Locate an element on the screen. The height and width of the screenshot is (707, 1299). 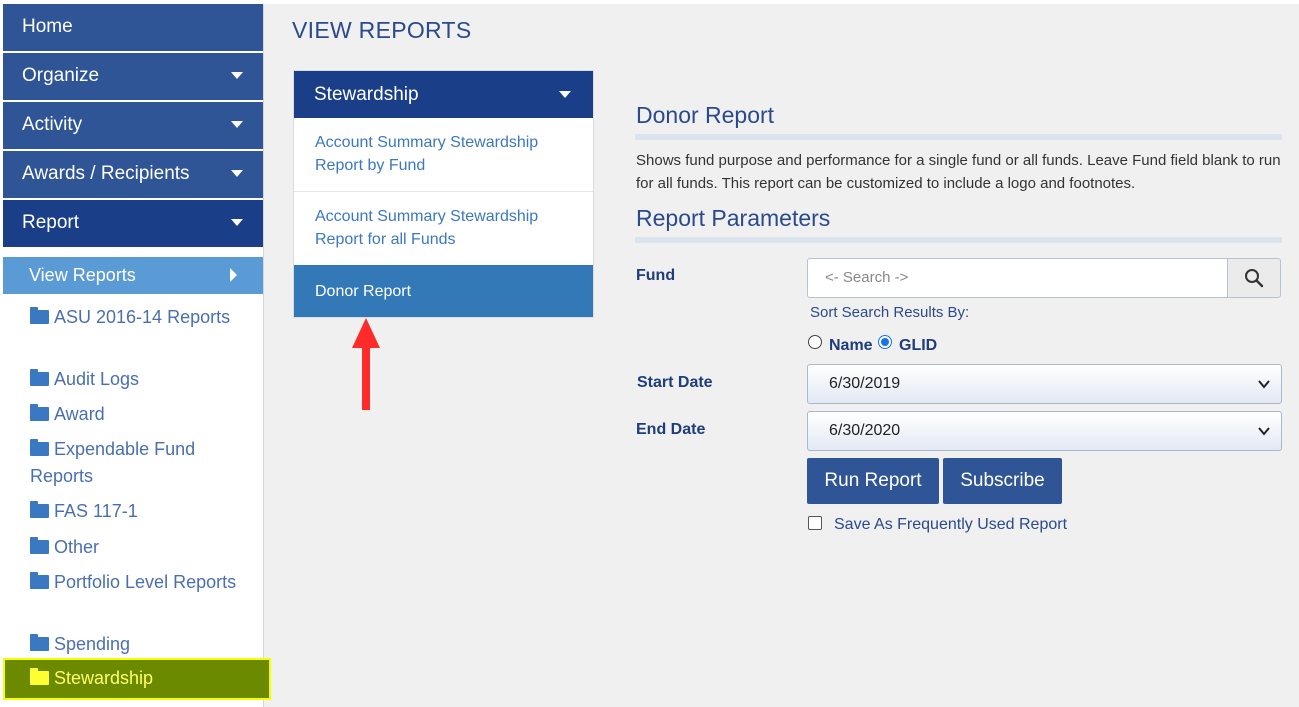
subscribe-button: Subscribe is located at coordinates (1002, 481).